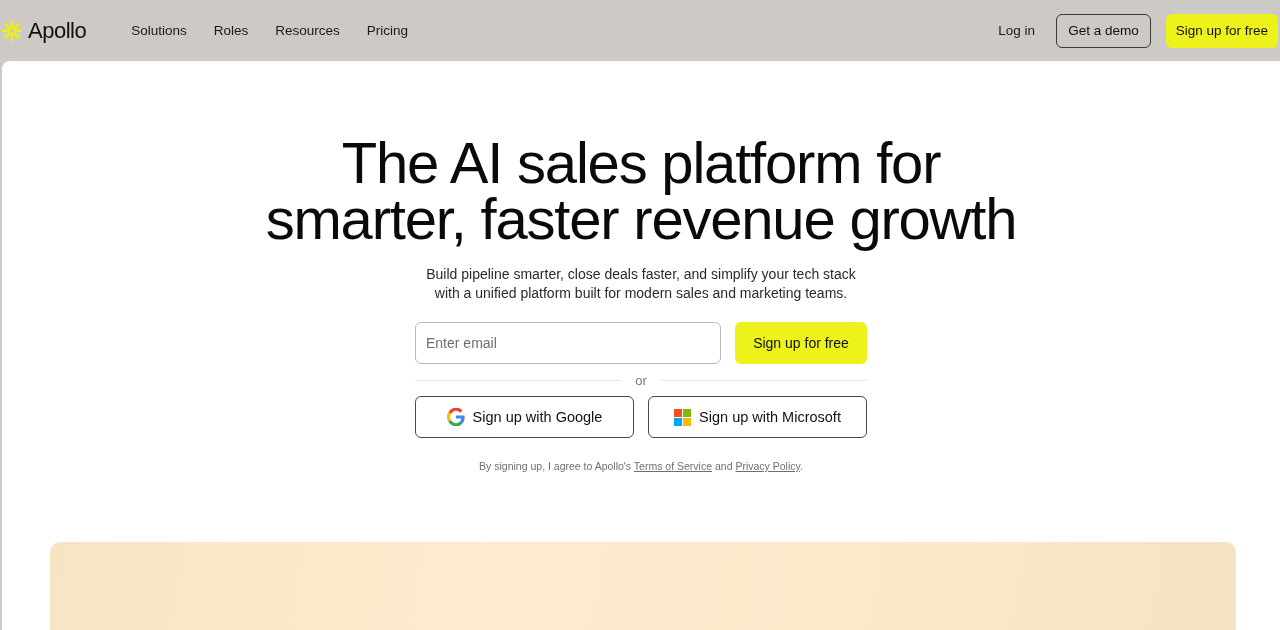 The width and height of the screenshot is (1280, 630). Describe the element at coordinates (767, 466) in the screenshot. I see `privacy-link: Privacy Policy` at that location.